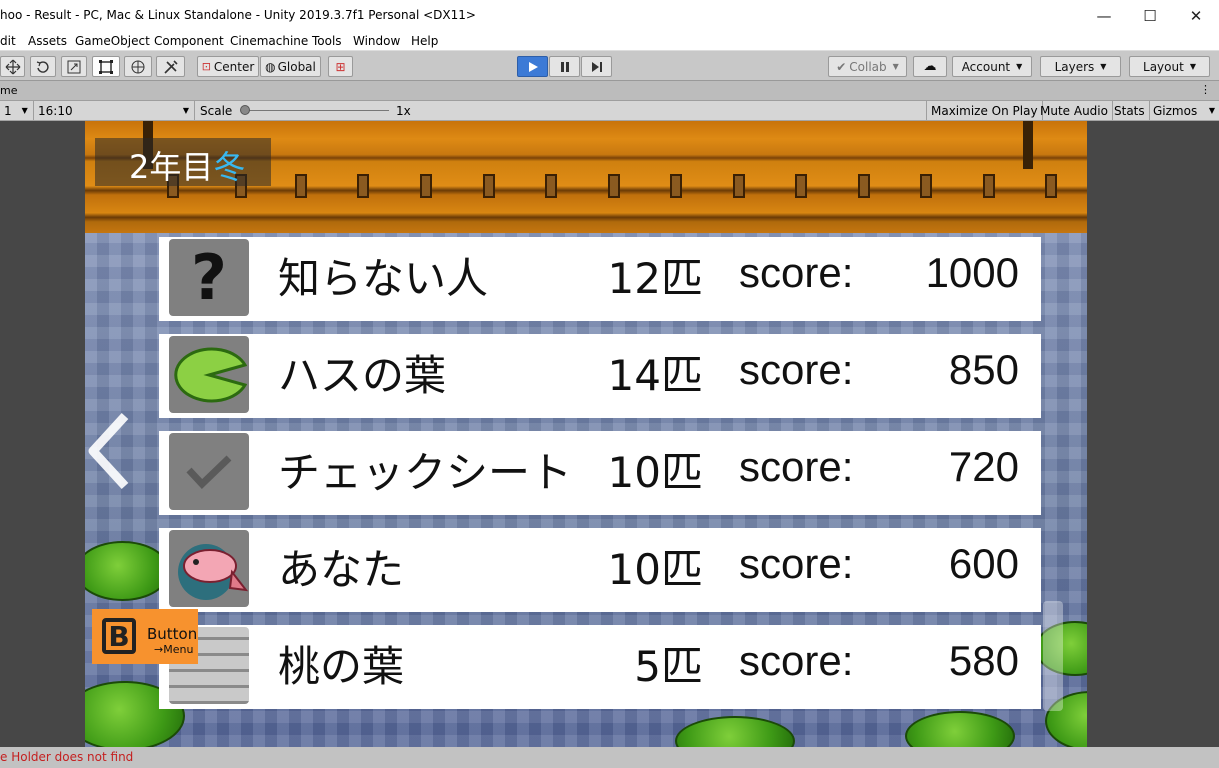  I want to click on rect-tool-button, so click(106, 66).